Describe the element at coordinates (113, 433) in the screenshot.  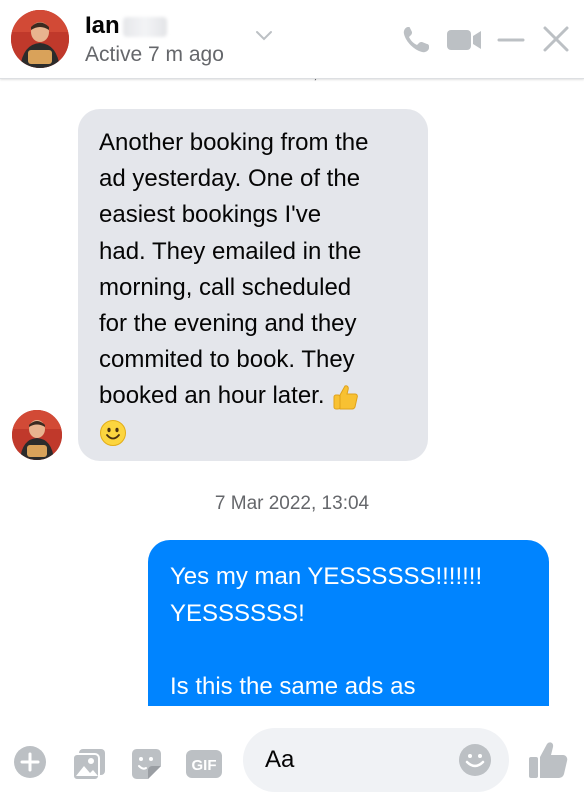
I see `smiling-face-emoji-icon` at that location.